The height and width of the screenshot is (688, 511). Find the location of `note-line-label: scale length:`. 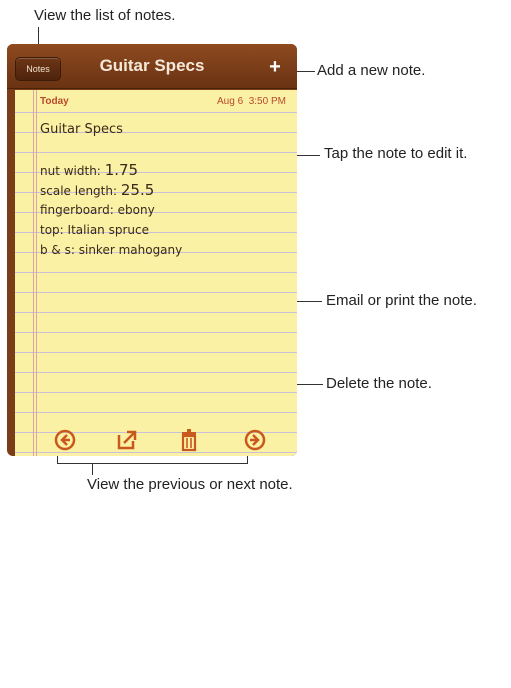

note-line-label: scale length: is located at coordinates (79, 191).